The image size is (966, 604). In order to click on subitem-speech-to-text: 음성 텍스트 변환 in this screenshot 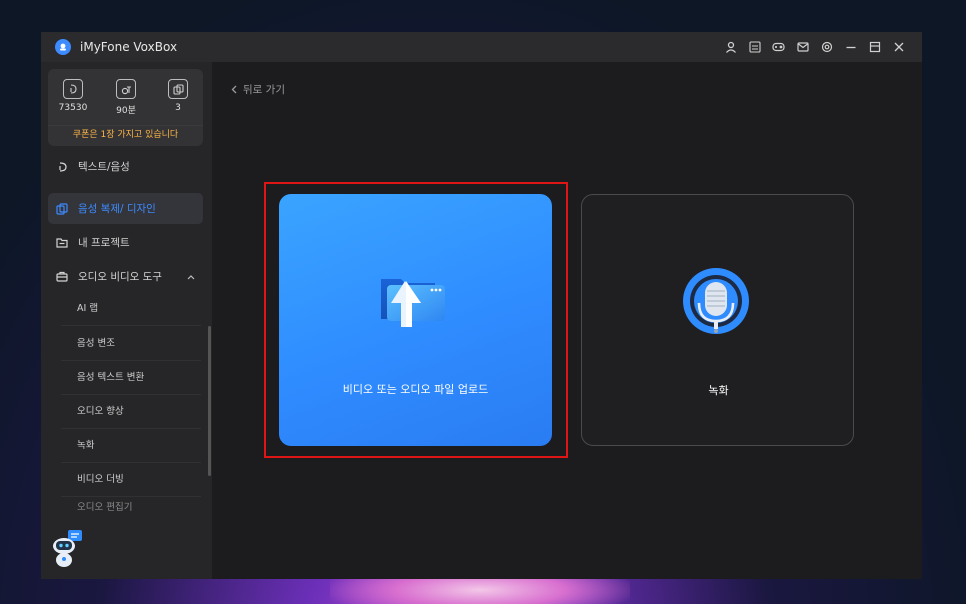, I will do `click(131, 378)`.